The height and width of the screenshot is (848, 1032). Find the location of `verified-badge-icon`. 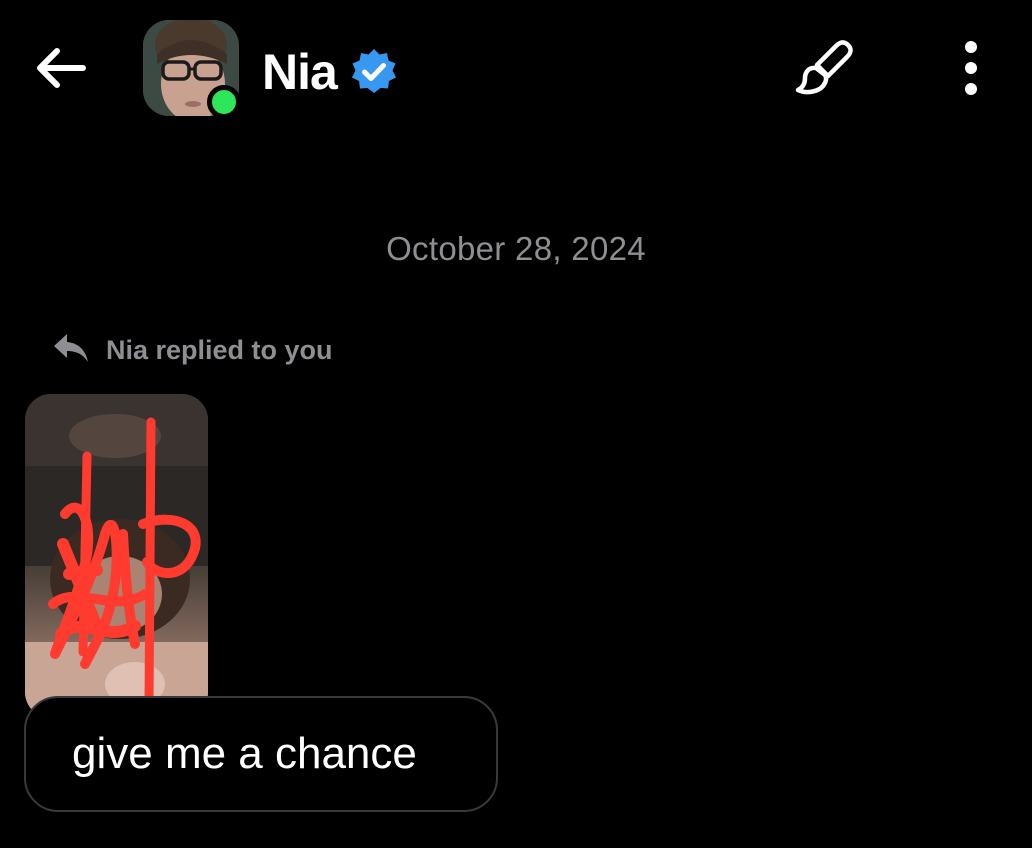

verified-badge-icon is located at coordinates (374, 72).